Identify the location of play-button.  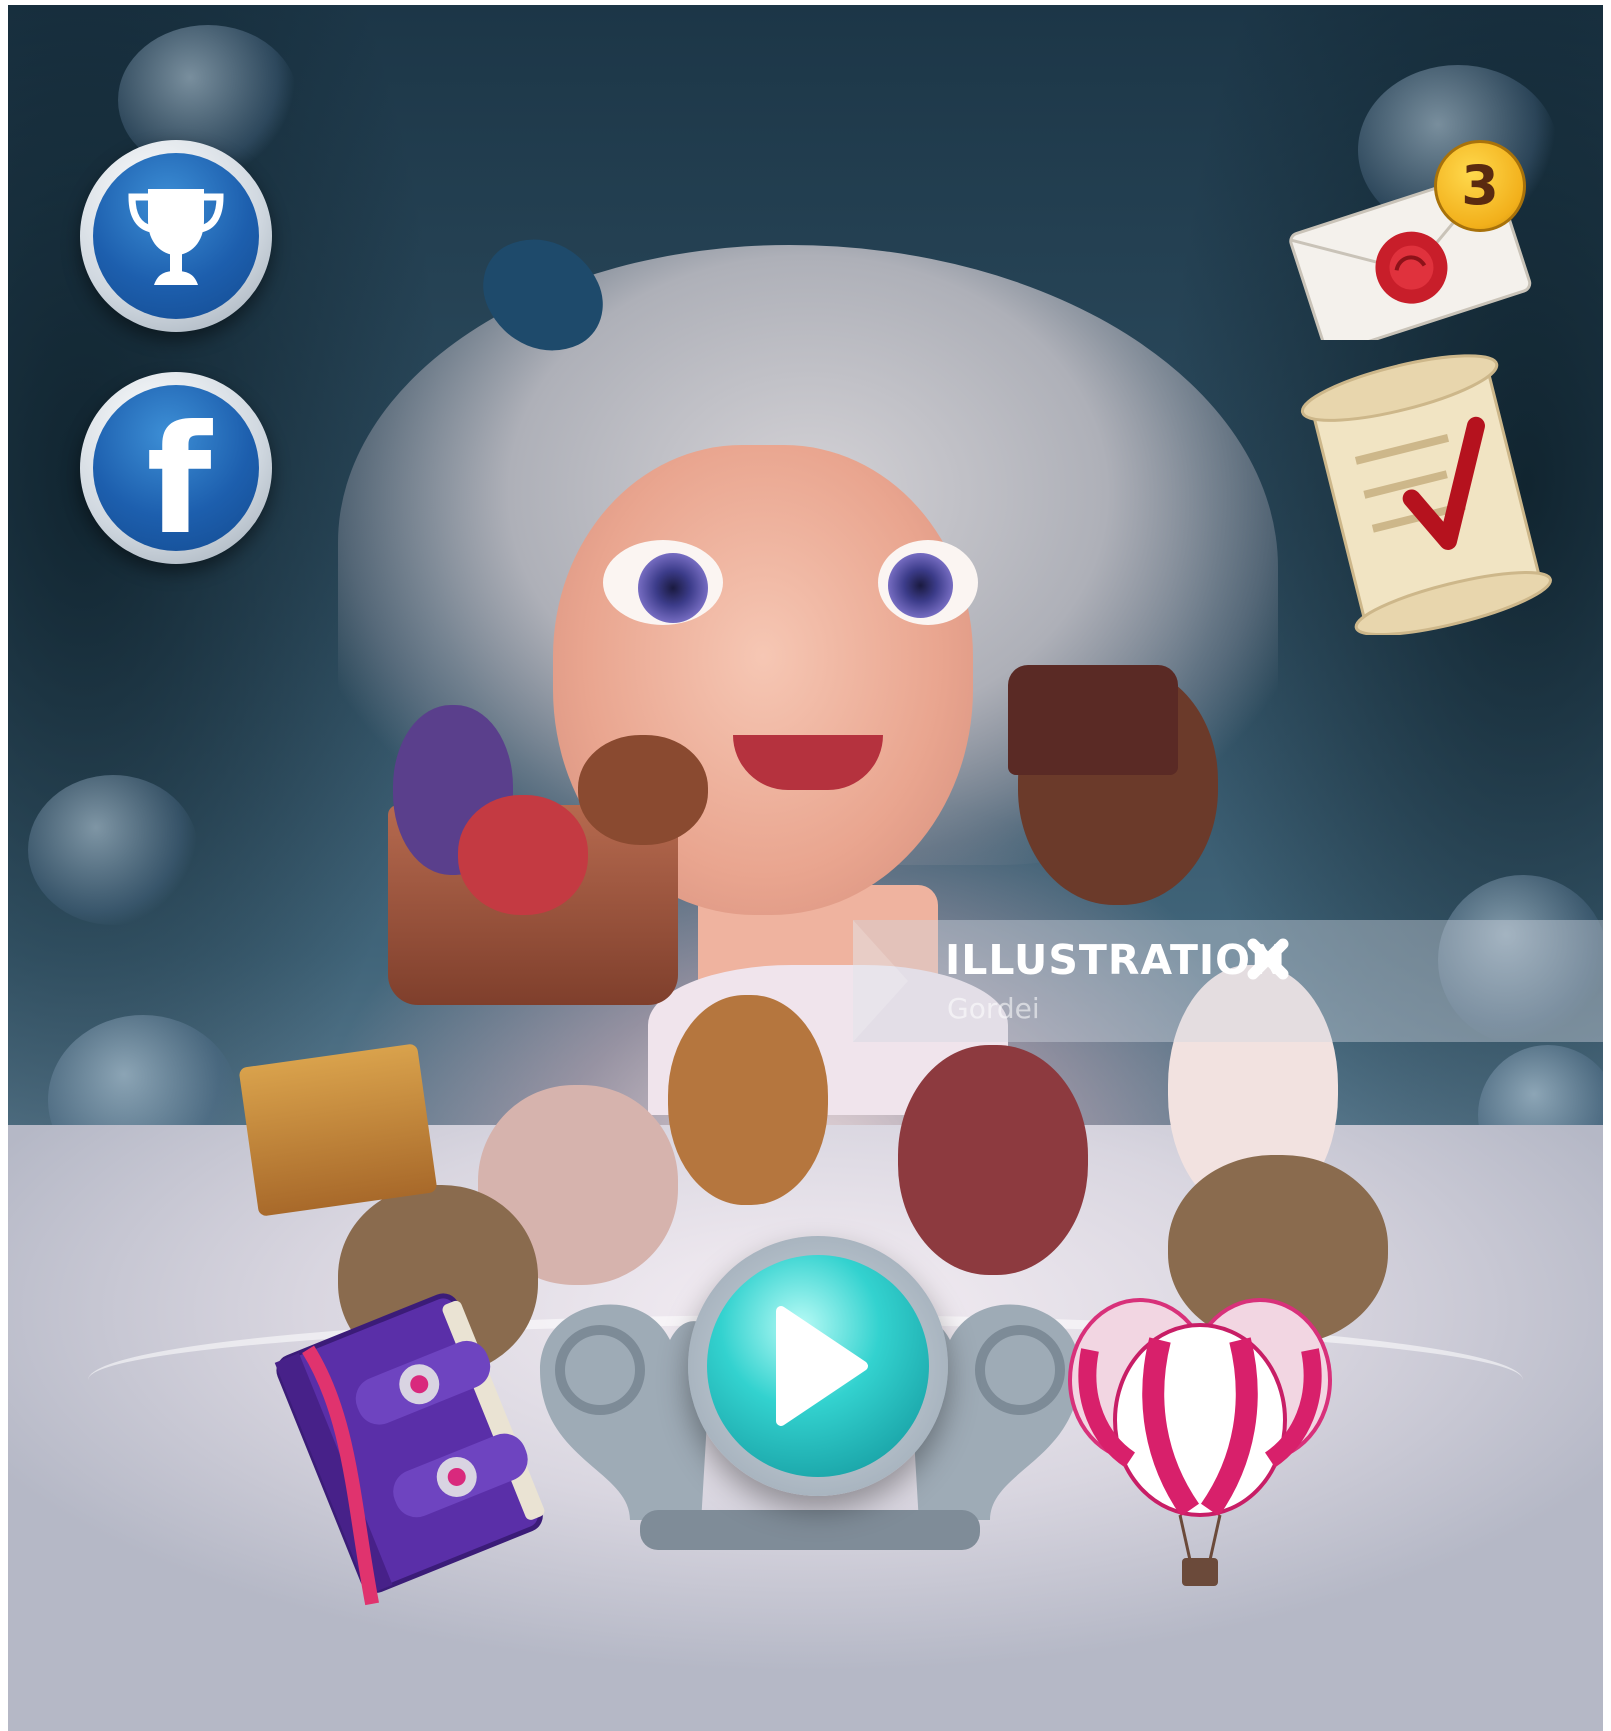
(818, 1366).